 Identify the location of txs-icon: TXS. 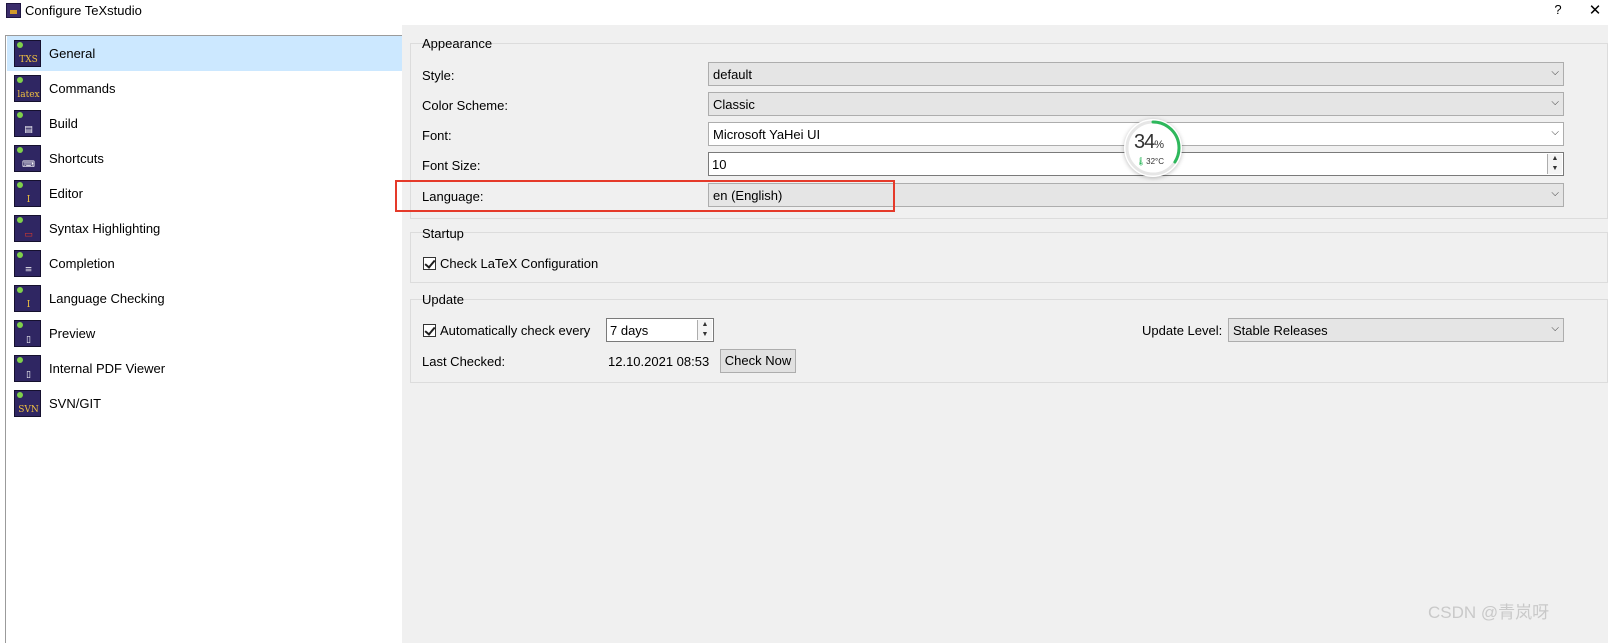
(27, 53).